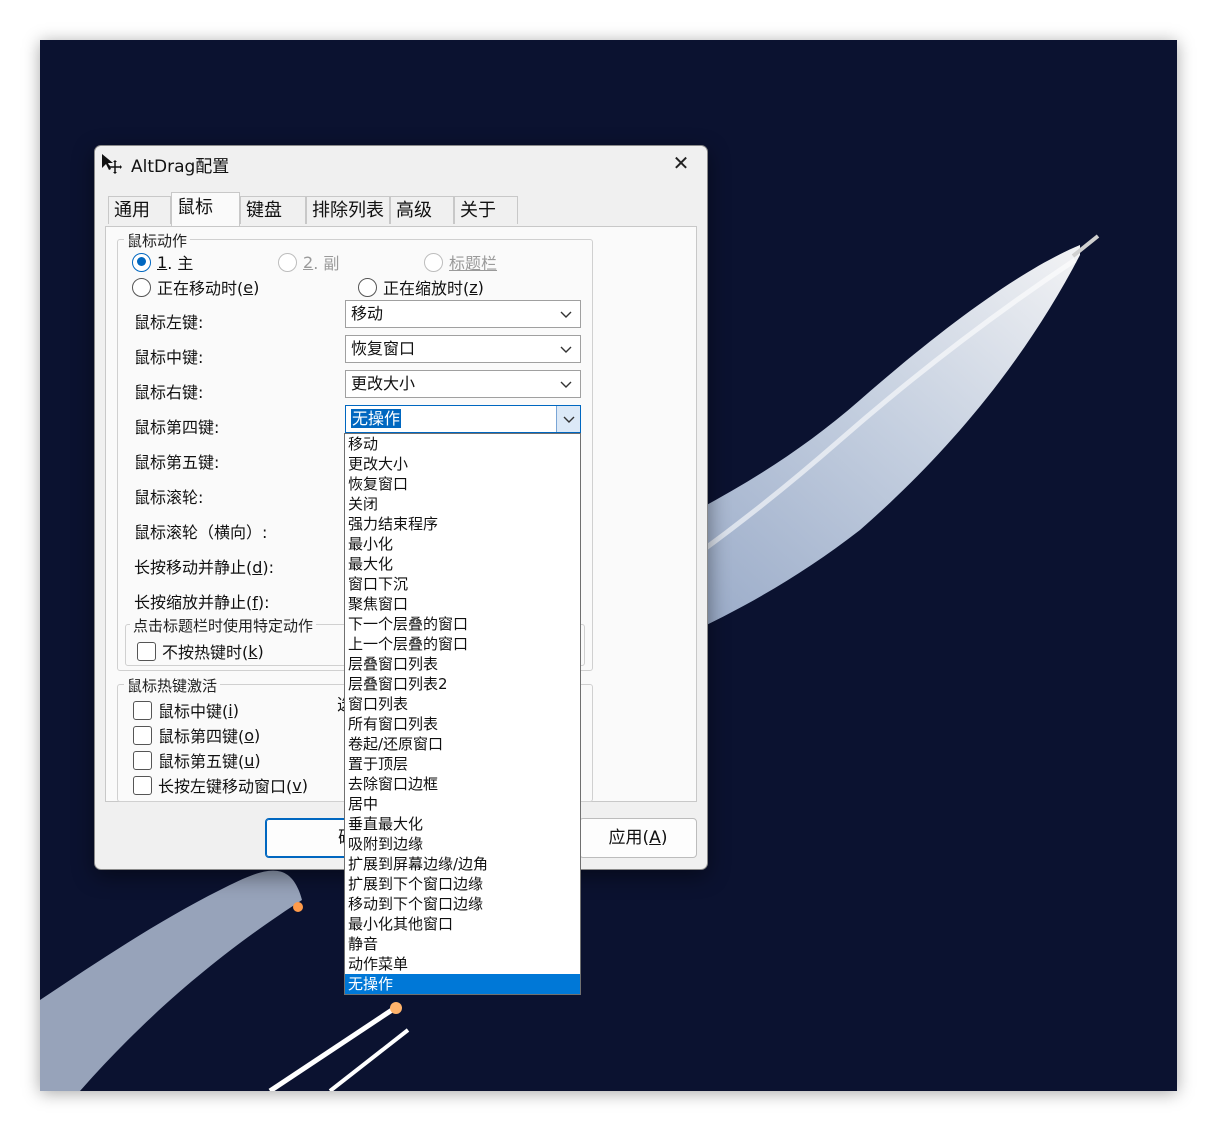 This screenshot has height=1131, width=1217. I want to click on checkbox-button5: 鼠标第五键(u), so click(197, 760).